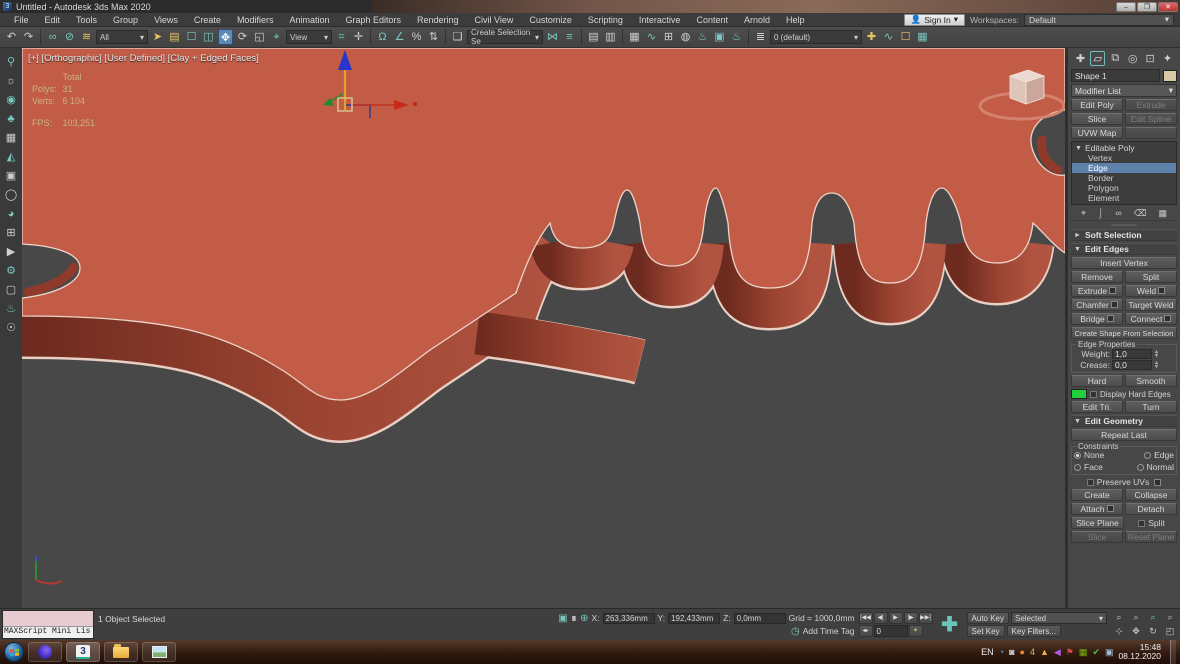 The image size is (1180, 664). I want to click on taskbar-3ds-max: 3, so click(83, 652).